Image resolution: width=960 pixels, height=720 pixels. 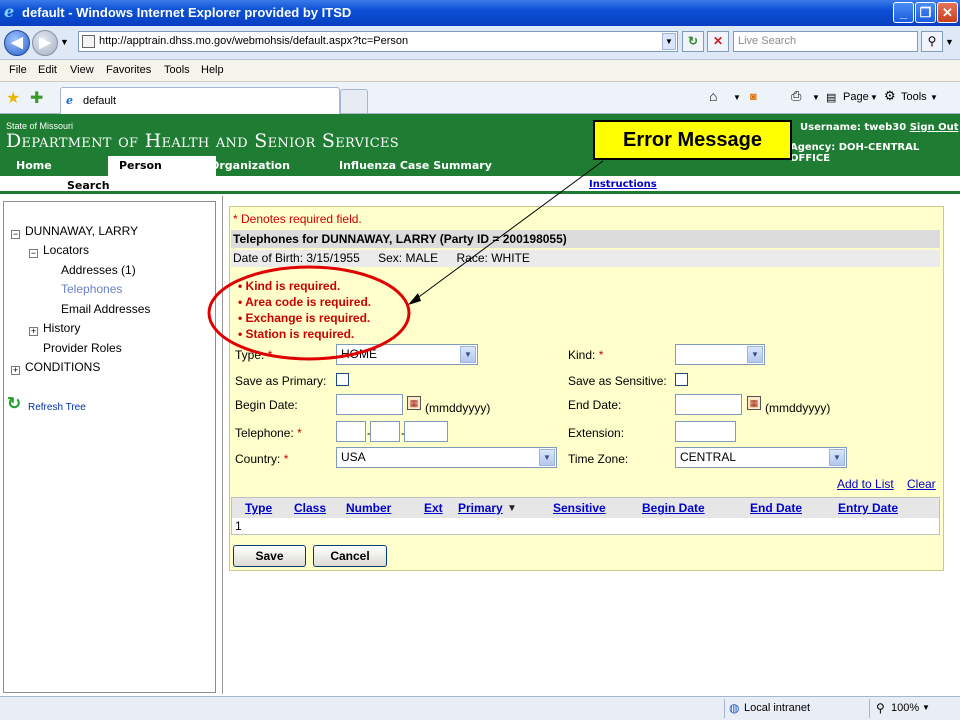 What do you see at coordinates (91, 289) in the screenshot?
I see `tree-telephones: Telephones` at bounding box center [91, 289].